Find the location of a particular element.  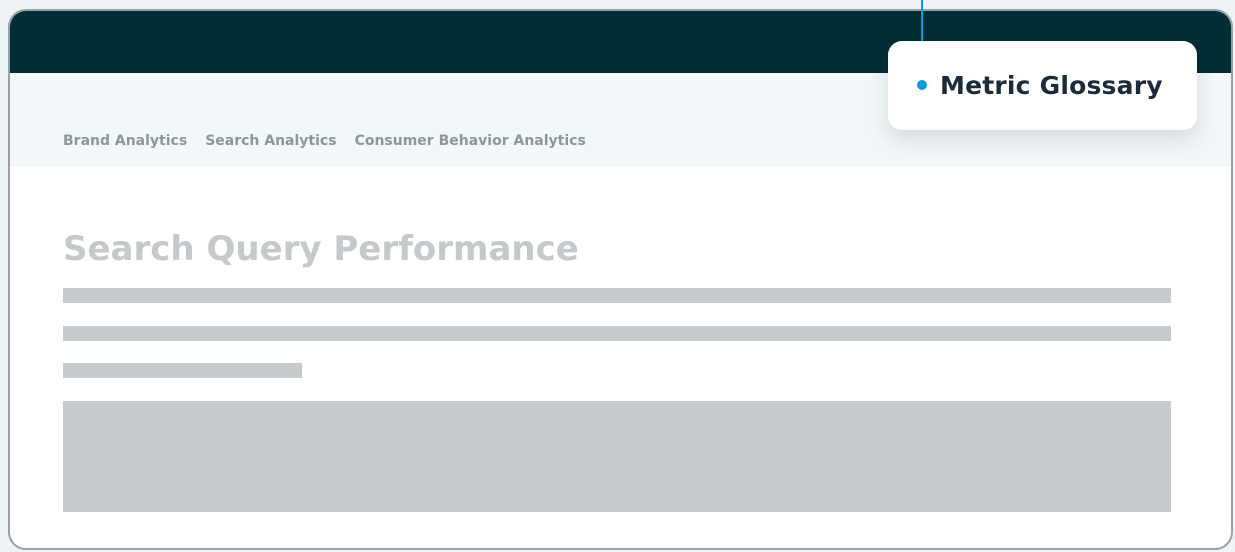

nav-link-consumer-behavior-analytics: Consumer Behavior Analytics is located at coordinates (470, 141).